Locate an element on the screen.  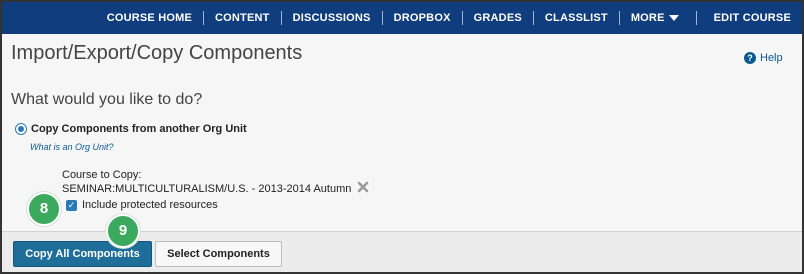
help-label: Help is located at coordinates (771, 58).